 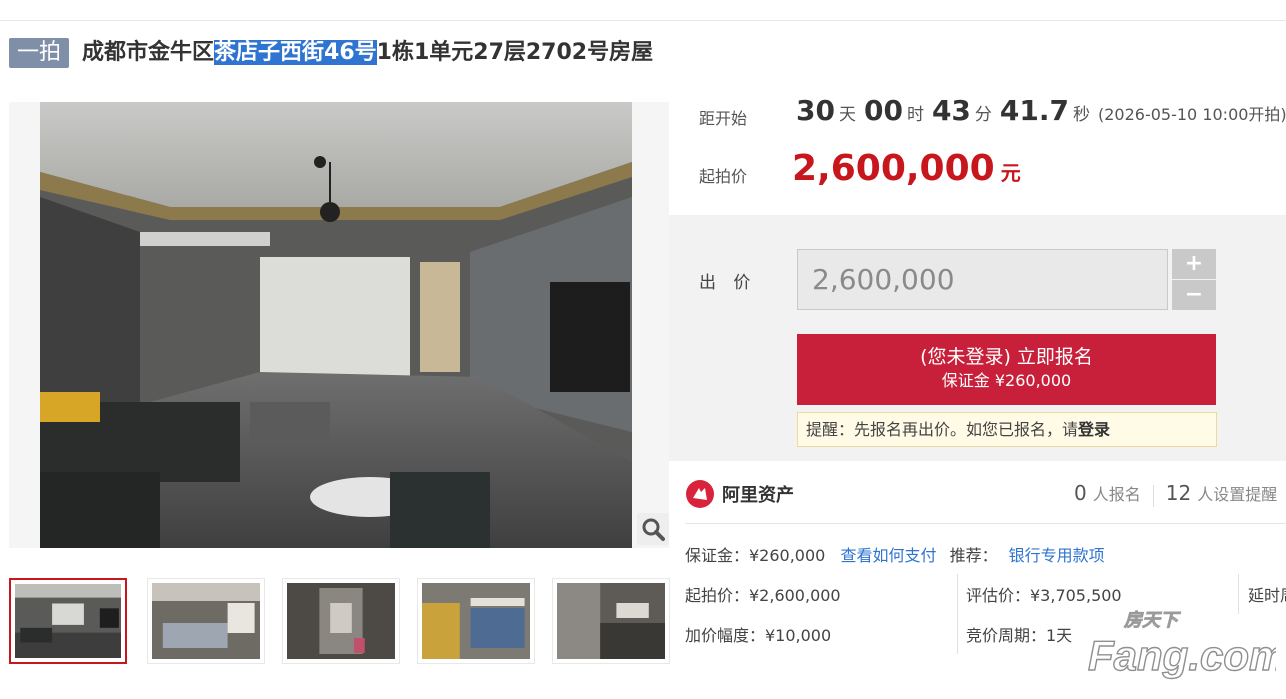 What do you see at coordinates (763, 595) in the screenshot?
I see `start-price-info: 起拍价：¥2,600,000` at bounding box center [763, 595].